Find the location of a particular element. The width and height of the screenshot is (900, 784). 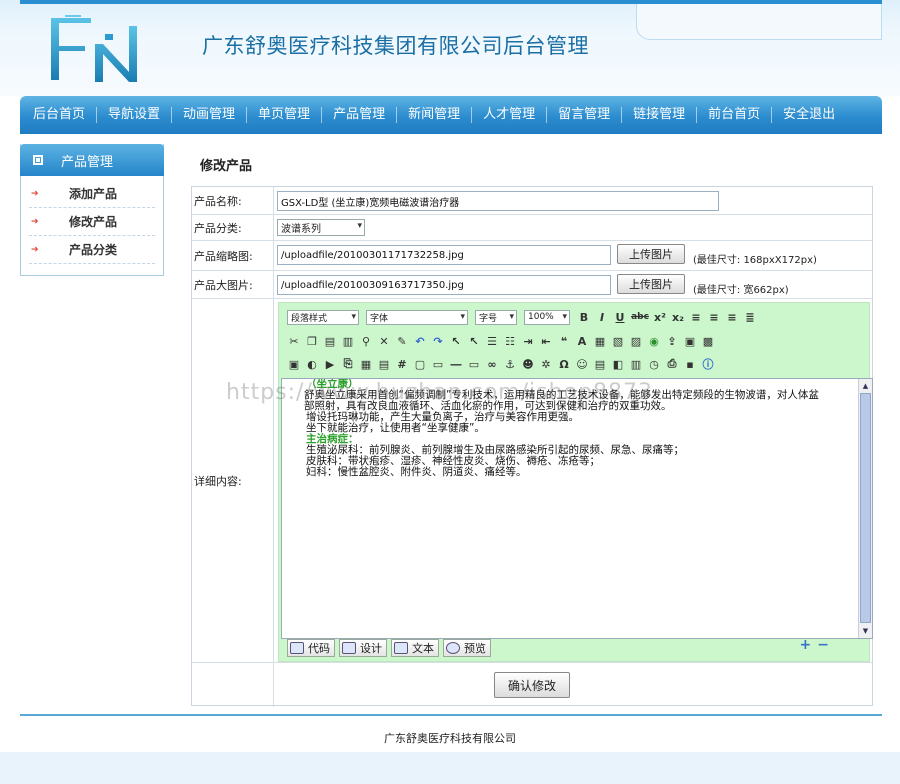

paste-text-icon: ▥ is located at coordinates (348, 341).